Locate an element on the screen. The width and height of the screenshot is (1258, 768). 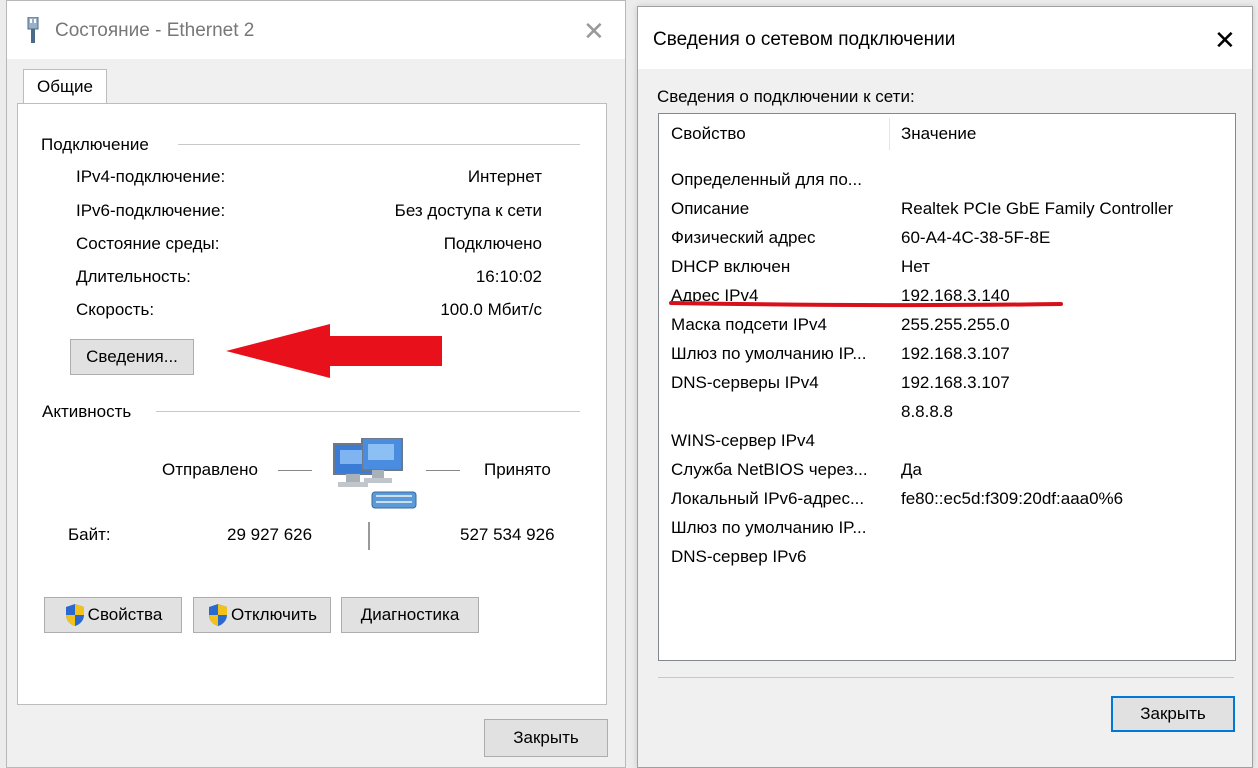
bytes-received-value: 527 534 926 is located at coordinates (507, 534).